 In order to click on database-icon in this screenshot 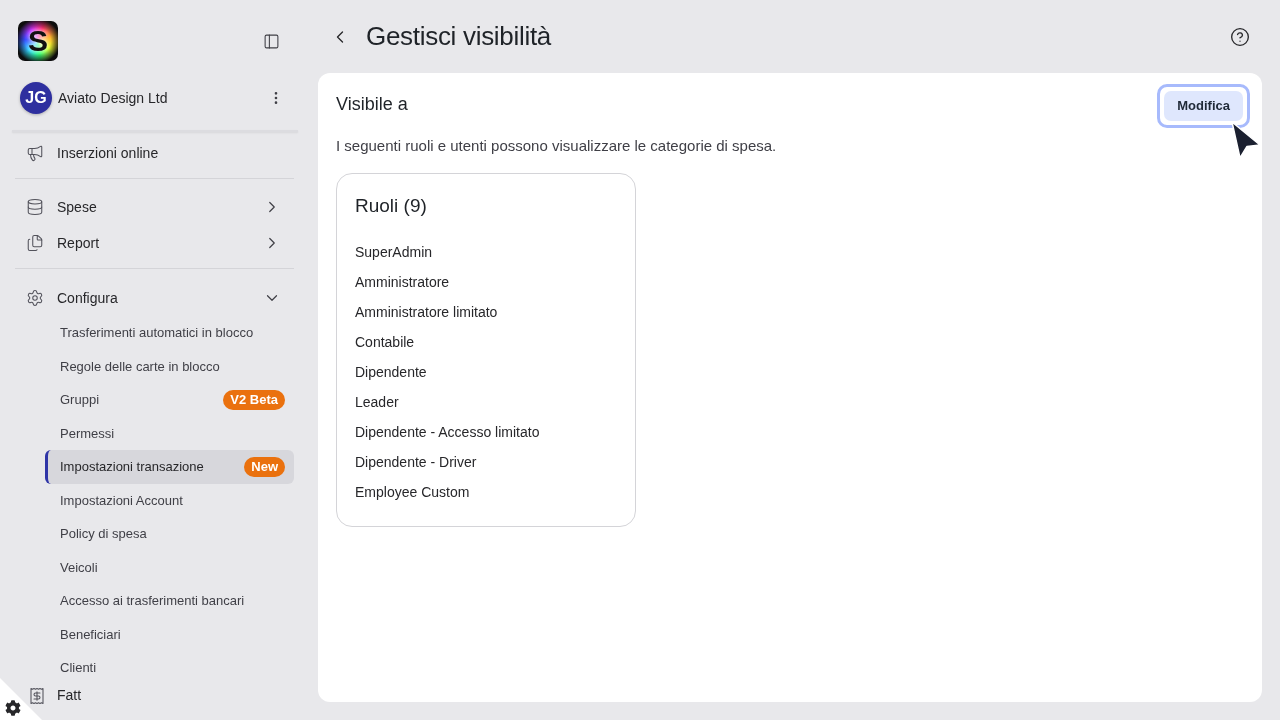, I will do `click(35, 207)`.